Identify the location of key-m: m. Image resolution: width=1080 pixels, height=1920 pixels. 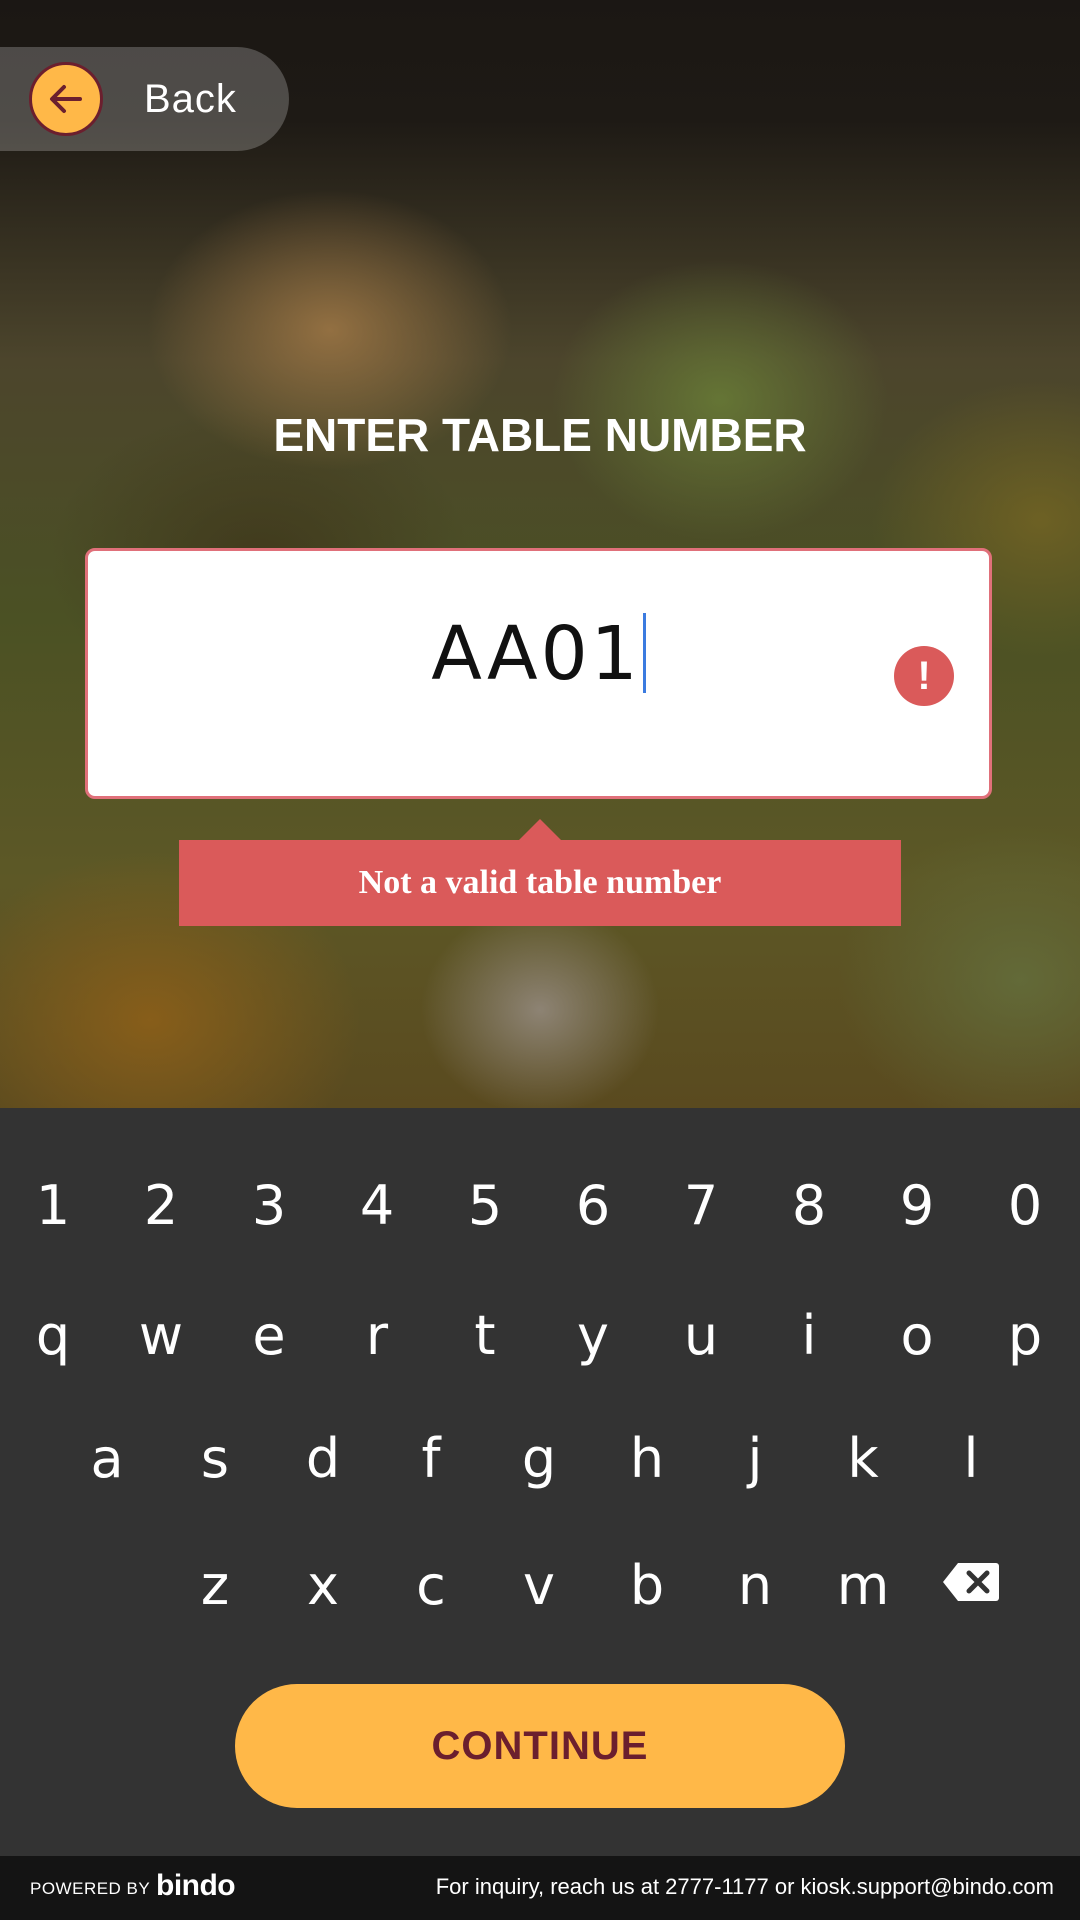
(863, 1585).